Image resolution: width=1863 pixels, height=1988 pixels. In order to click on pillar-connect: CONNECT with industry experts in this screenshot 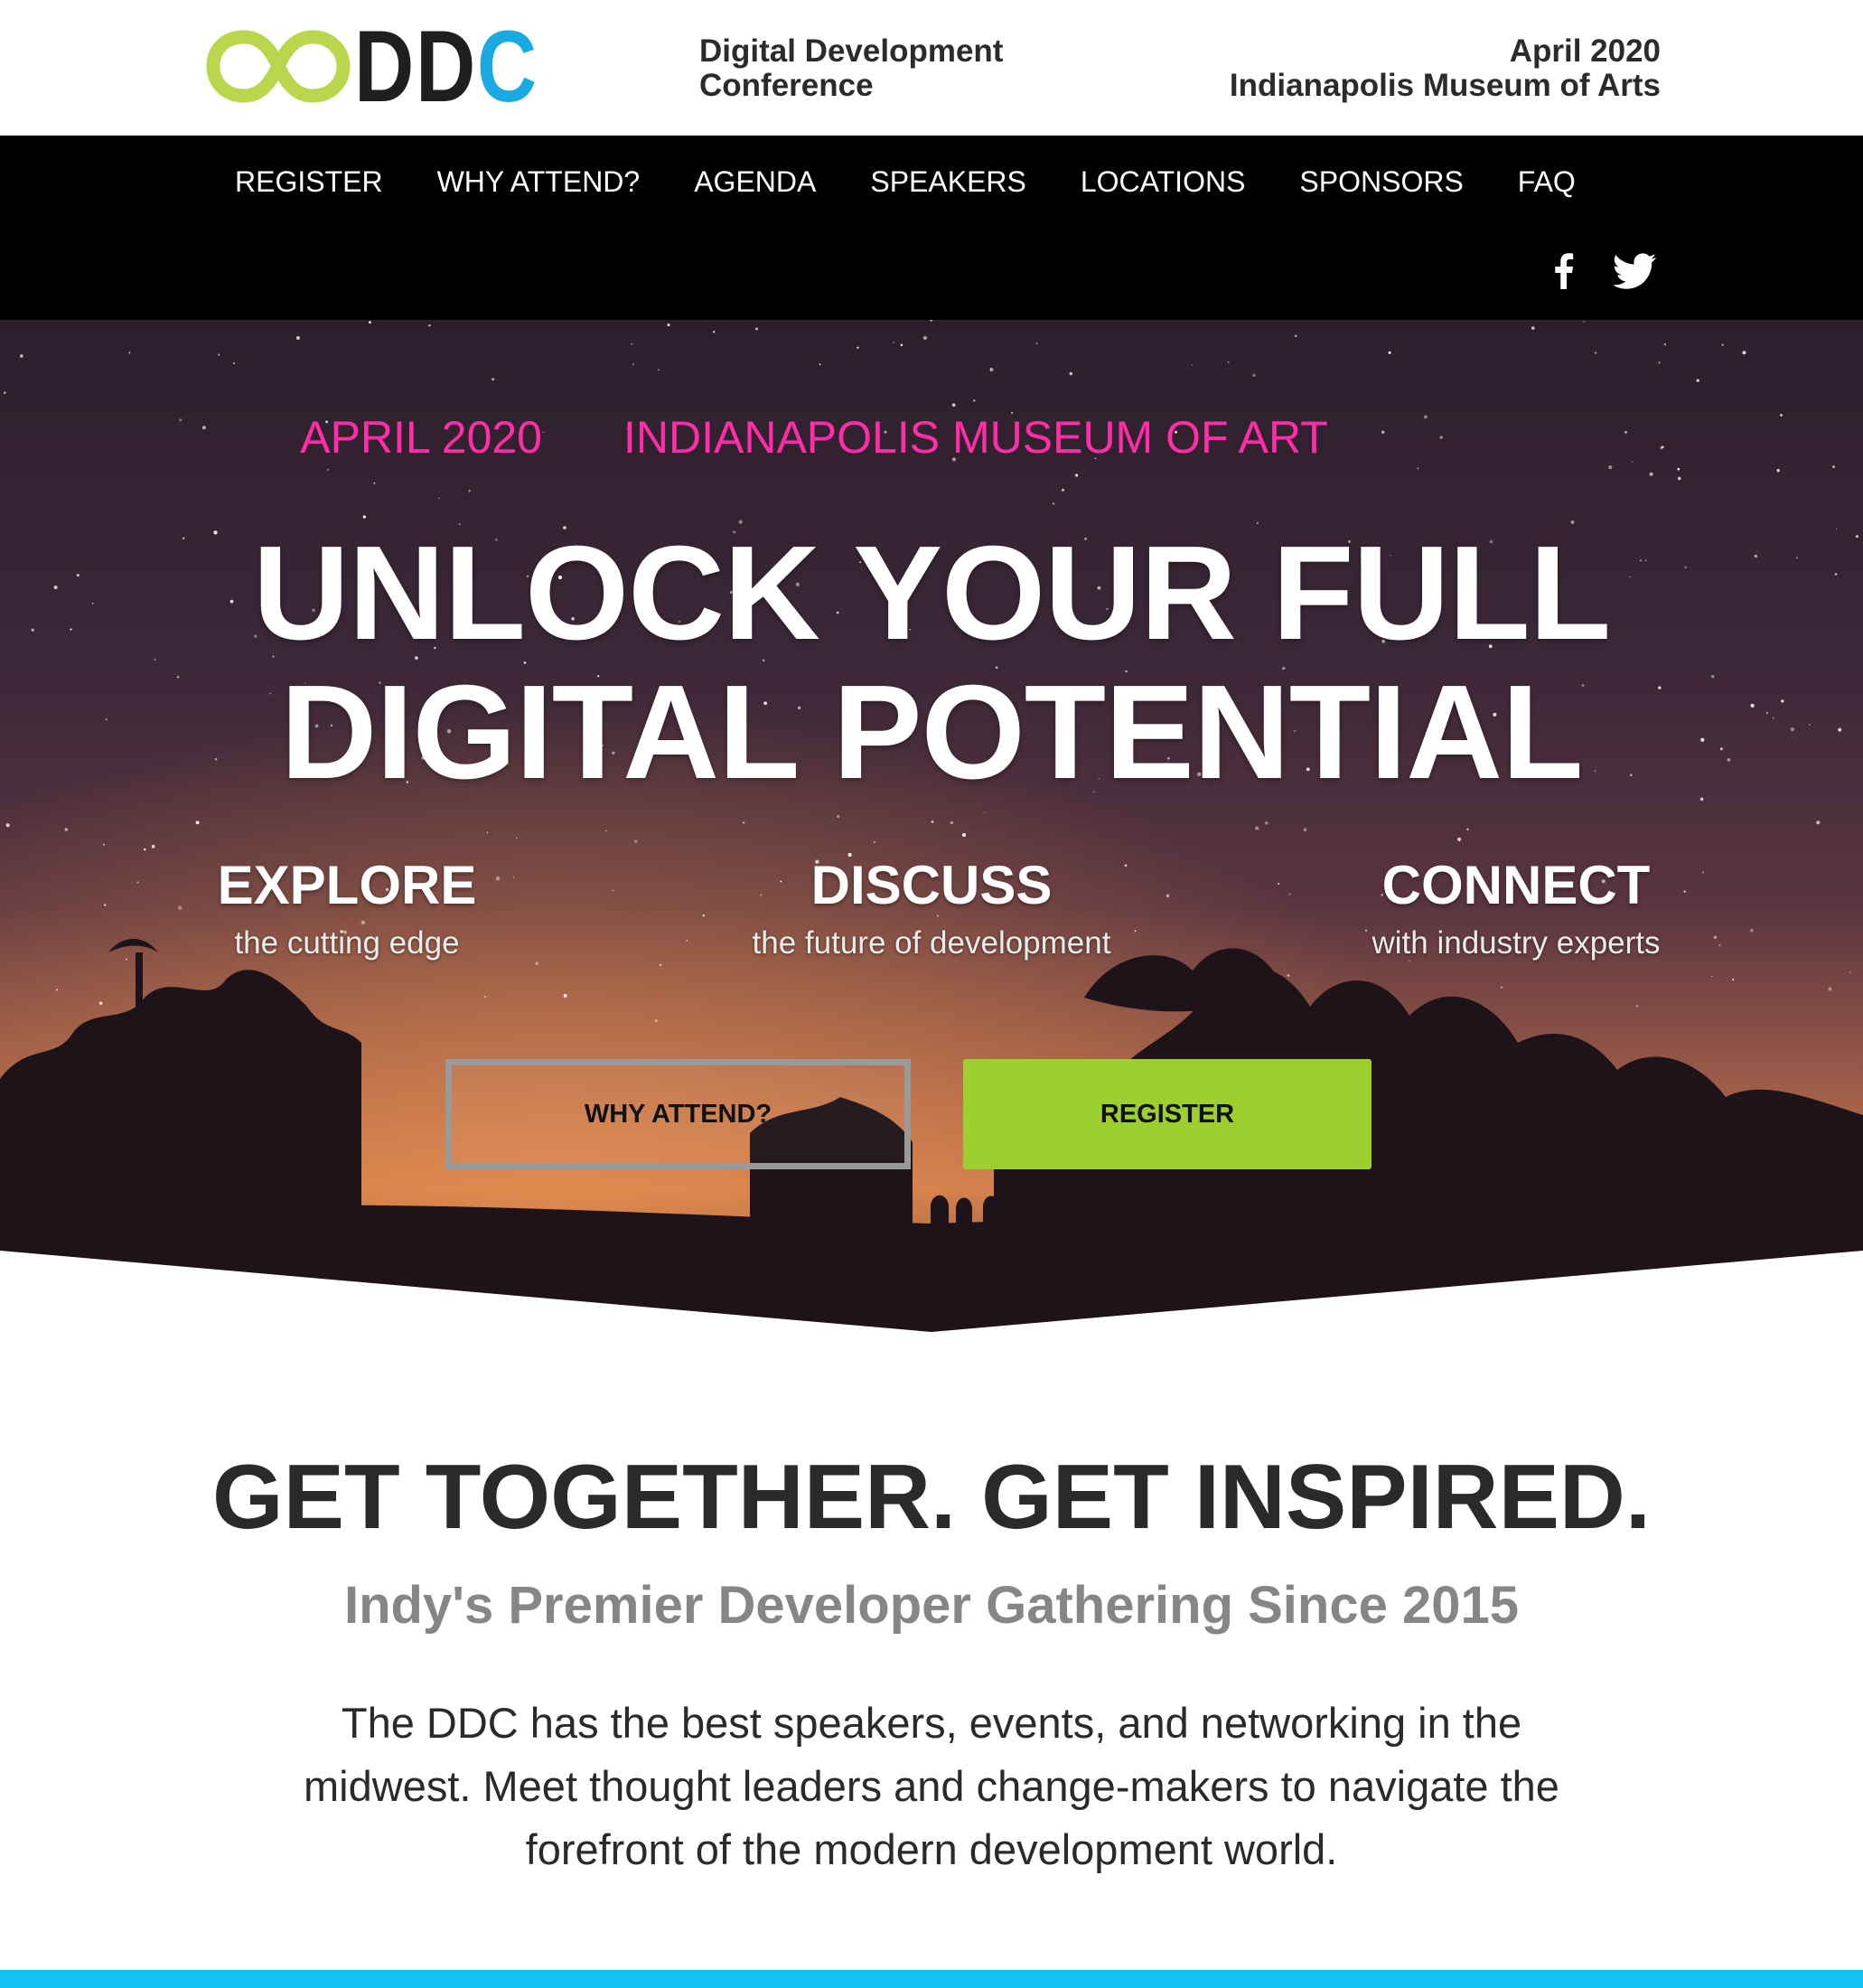, I will do `click(1516, 908)`.